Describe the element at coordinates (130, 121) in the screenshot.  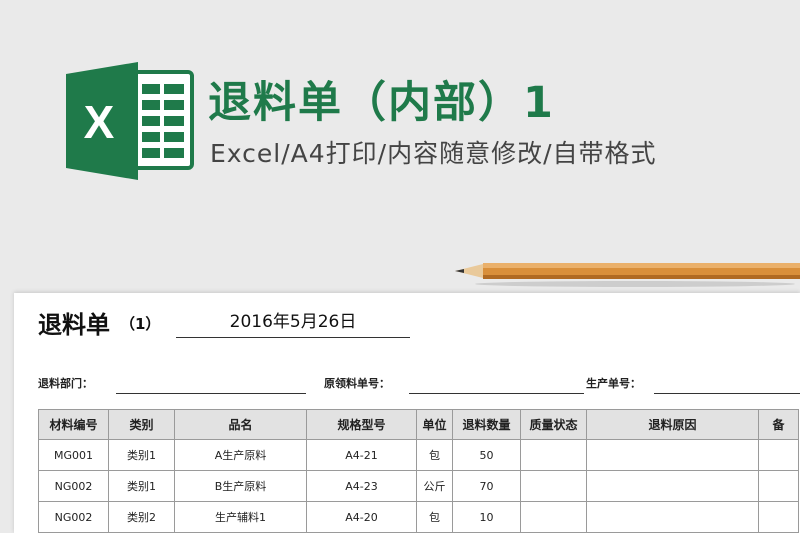
I see `excel-icon: X` at that location.